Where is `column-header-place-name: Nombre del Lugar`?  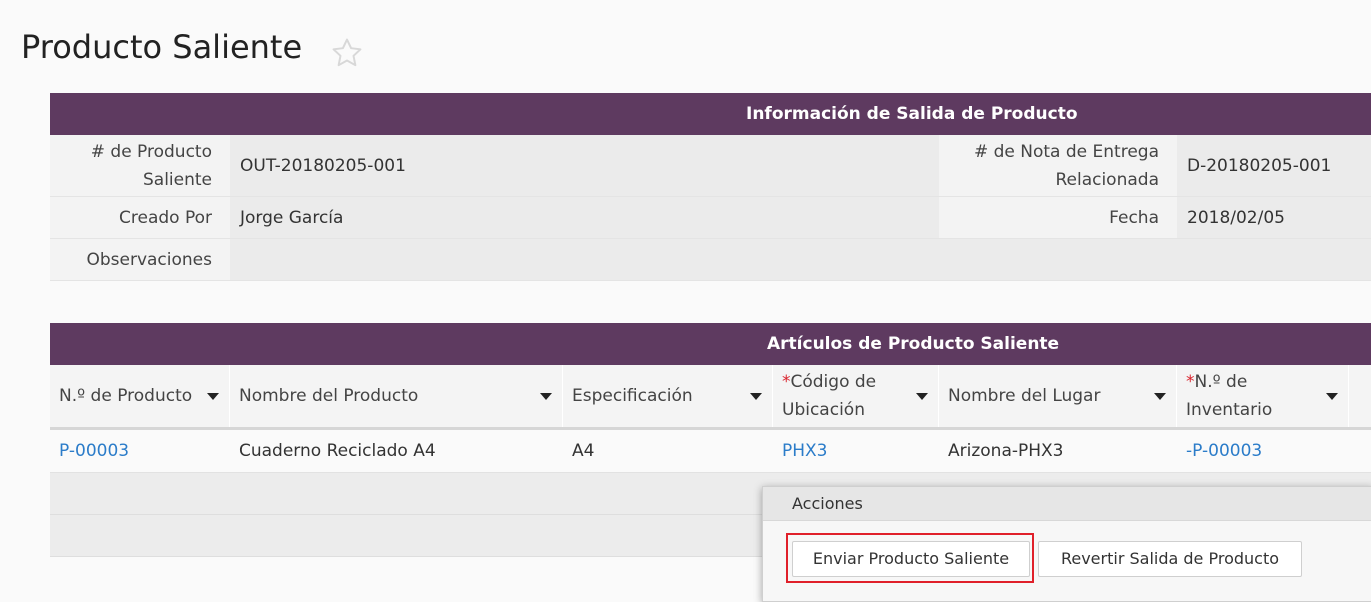
column-header-place-name: Nombre del Lugar is located at coordinates (1058, 396).